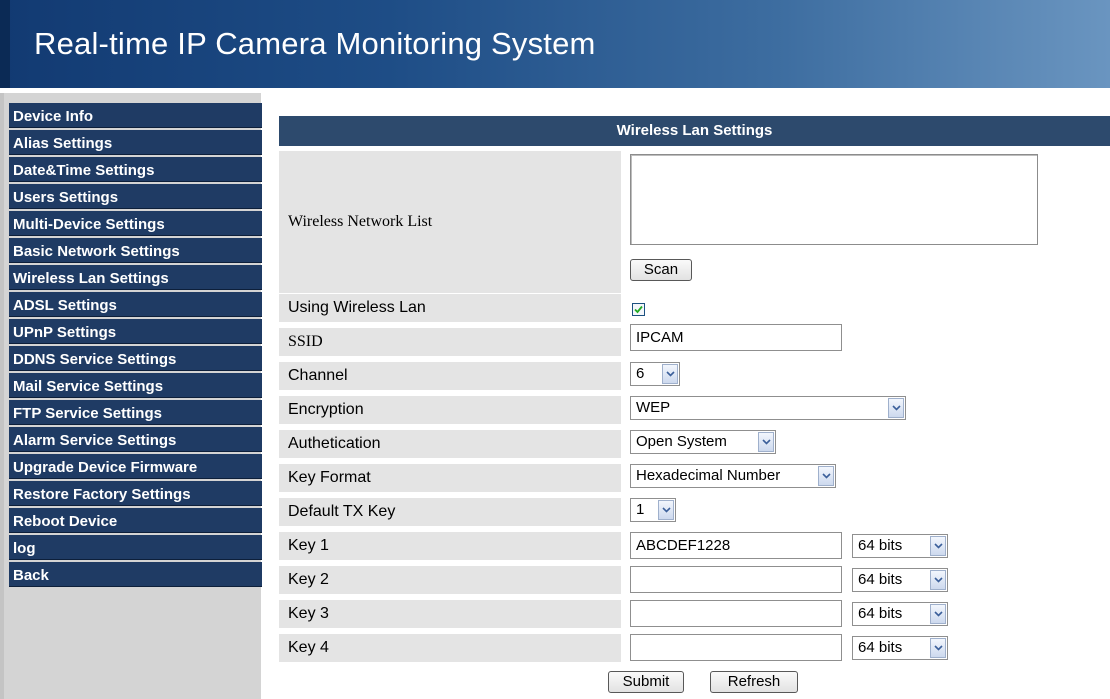 This screenshot has height=699, width=1110. What do you see at coordinates (135, 115) in the screenshot?
I see `menu-item-device-info: Device Info` at bounding box center [135, 115].